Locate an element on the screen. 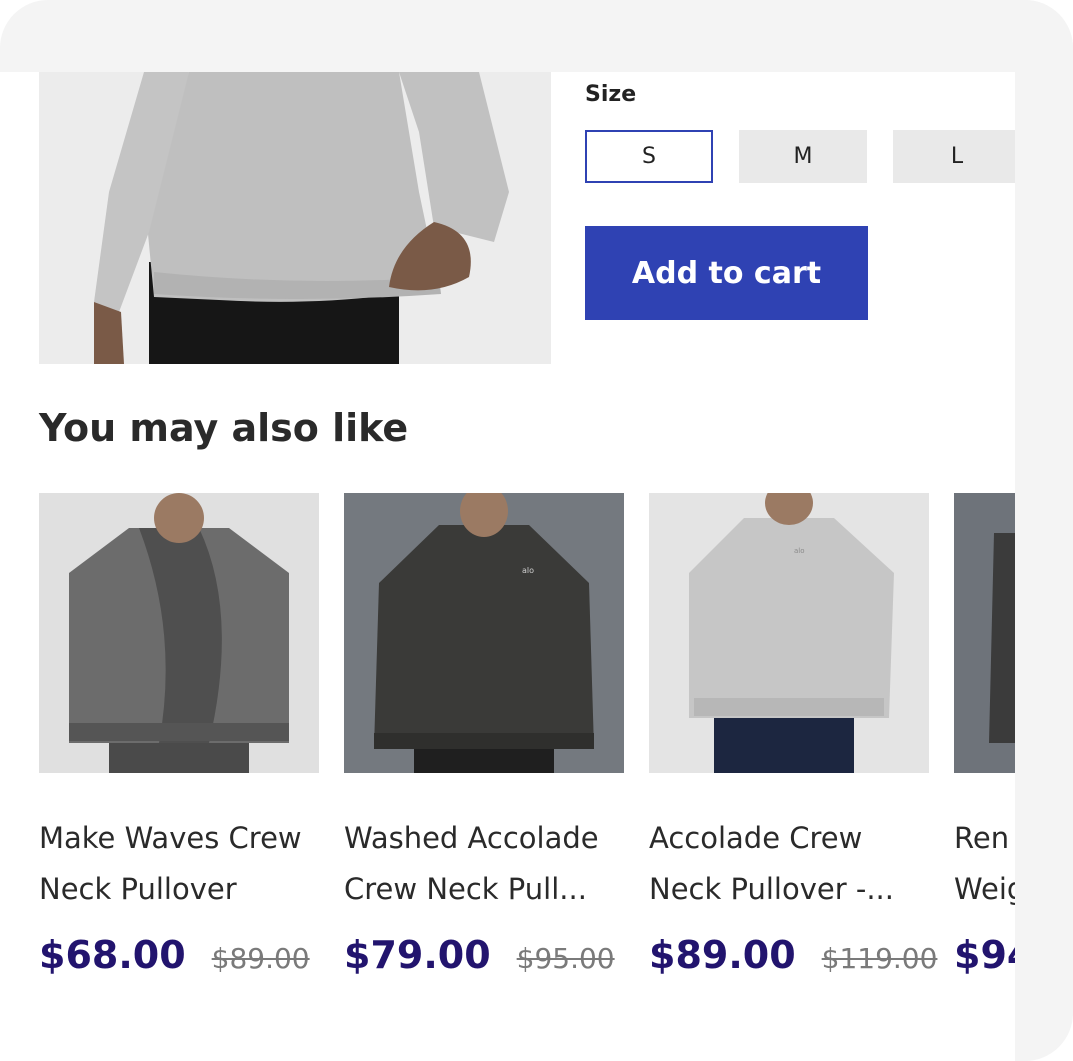 This screenshot has width=1073, height=1061. product-prices: $94 is located at coordinates (984, 955).